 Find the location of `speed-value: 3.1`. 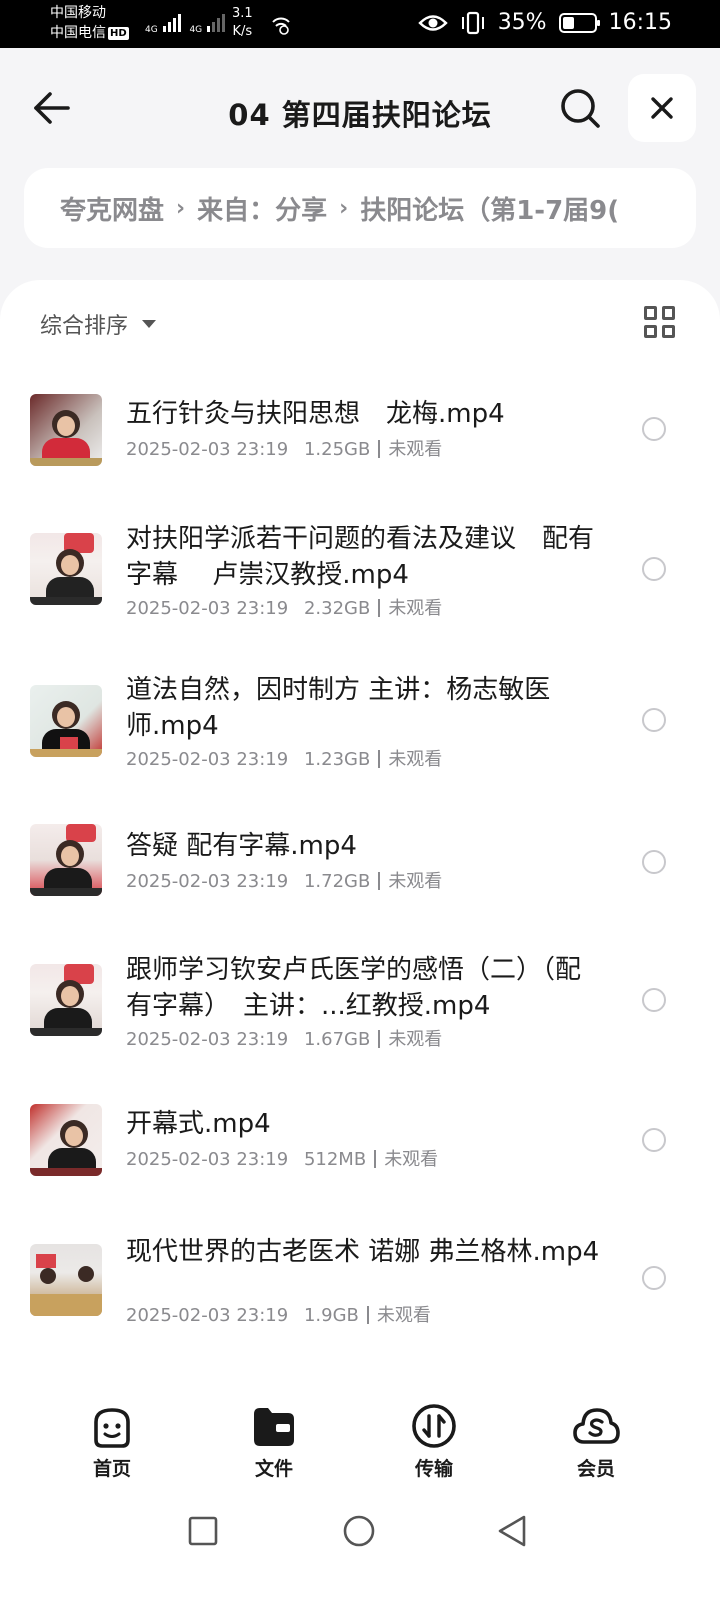

speed-value: 3.1 is located at coordinates (242, 13).